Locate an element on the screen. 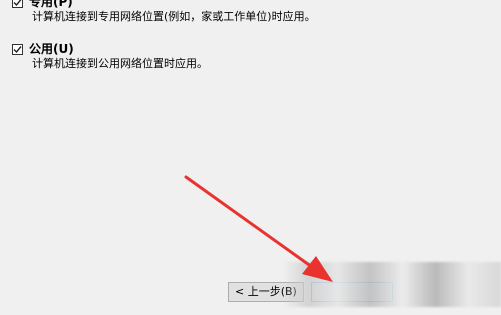 The width and height of the screenshot is (501, 315). private-label: 专用(P) is located at coordinates (51, 4).